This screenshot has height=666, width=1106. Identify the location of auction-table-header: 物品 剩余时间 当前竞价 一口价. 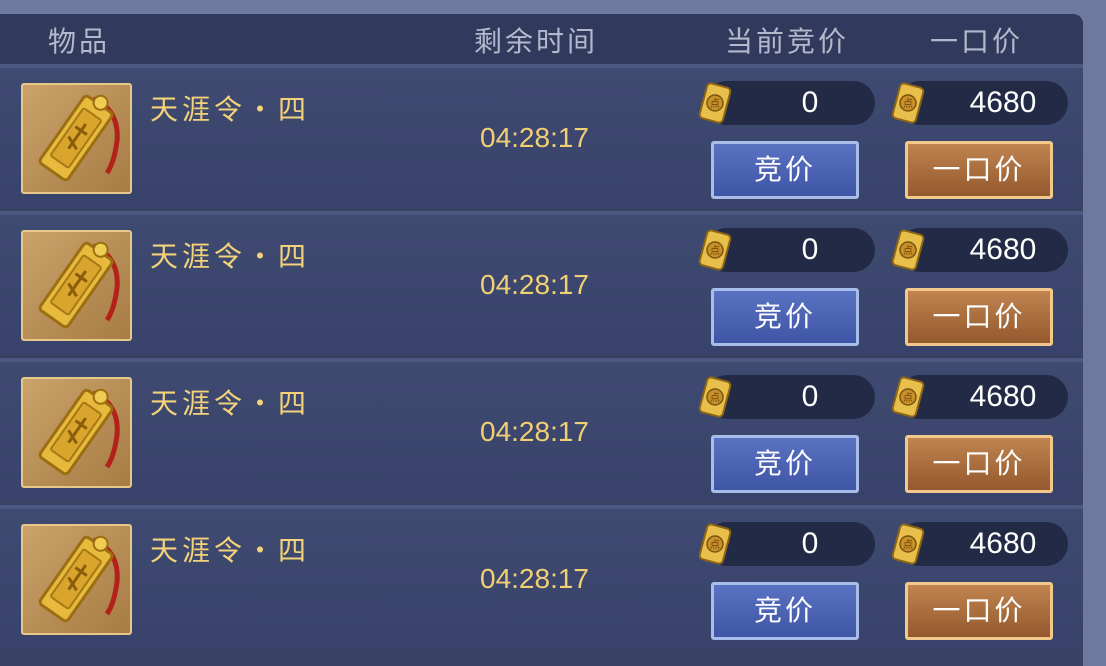
(541, 39).